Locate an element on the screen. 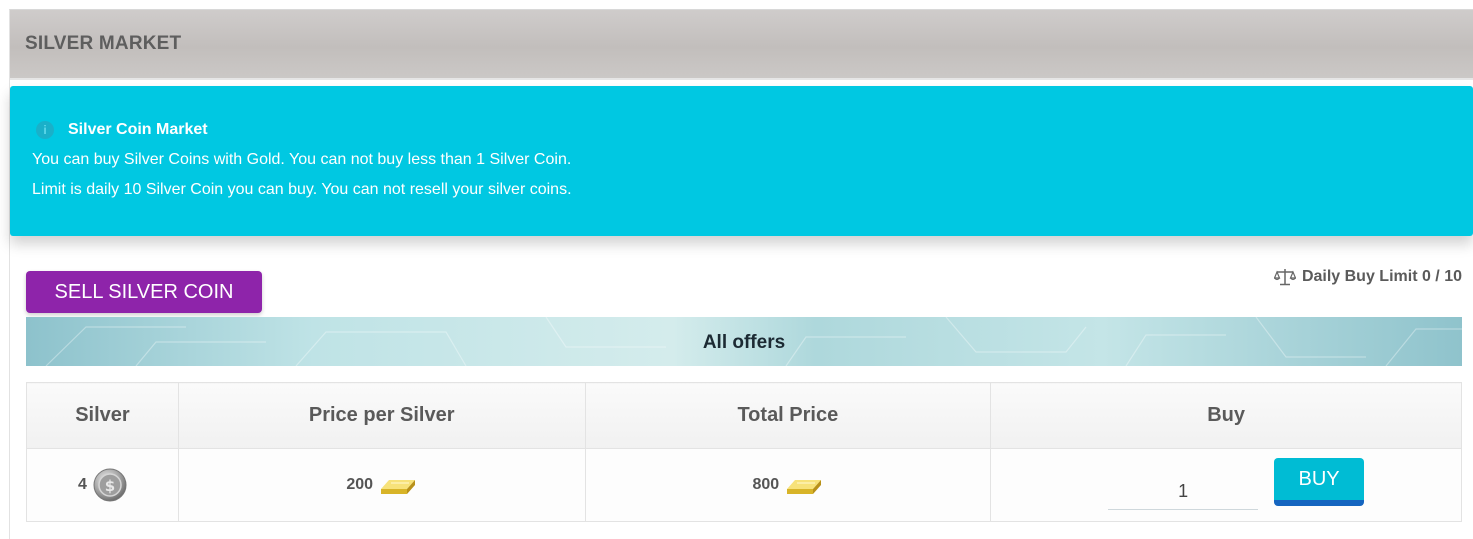 Image resolution: width=1473 pixels, height=539 pixels. column-header-price-per-silver: Price per Silver is located at coordinates (381, 415).